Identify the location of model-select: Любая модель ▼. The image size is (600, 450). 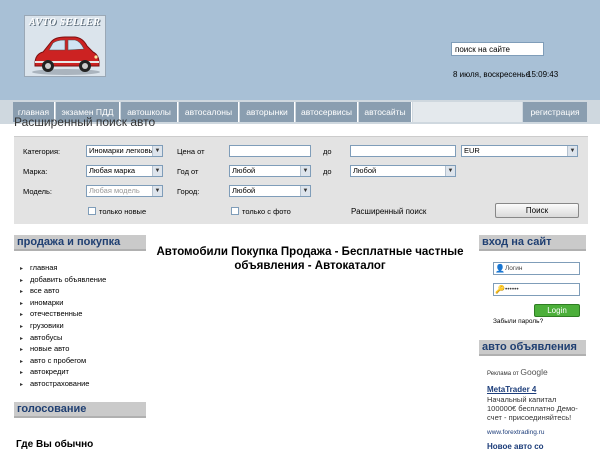
(124, 191).